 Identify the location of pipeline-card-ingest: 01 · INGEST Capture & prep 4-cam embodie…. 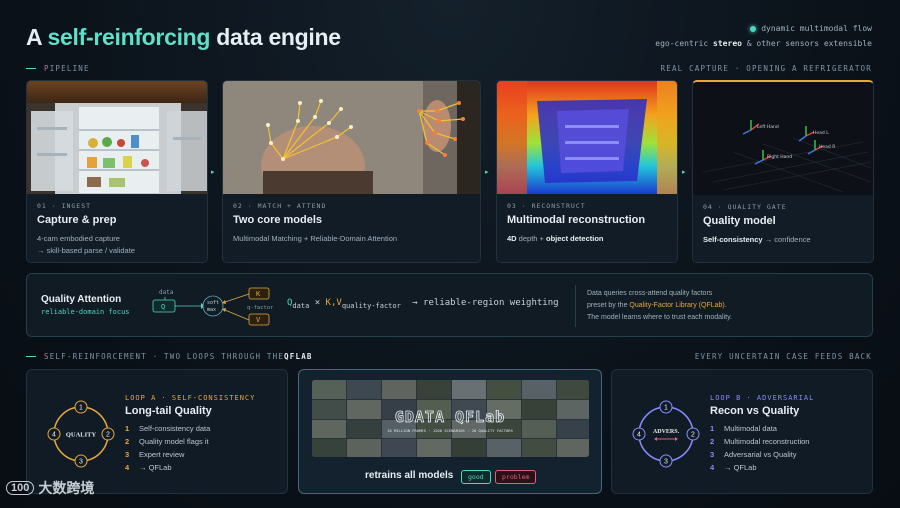
(117, 171).